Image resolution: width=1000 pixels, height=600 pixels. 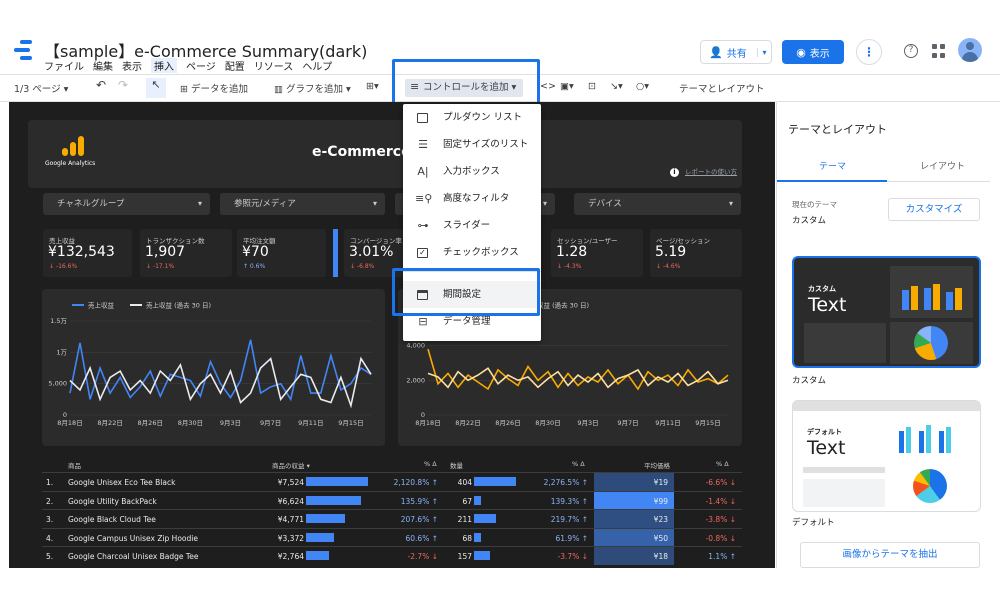 What do you see at coordinates (156, 88) in the screenshot?
I see `select-pointer-icon: ↖` at bounding box center [156, 88].